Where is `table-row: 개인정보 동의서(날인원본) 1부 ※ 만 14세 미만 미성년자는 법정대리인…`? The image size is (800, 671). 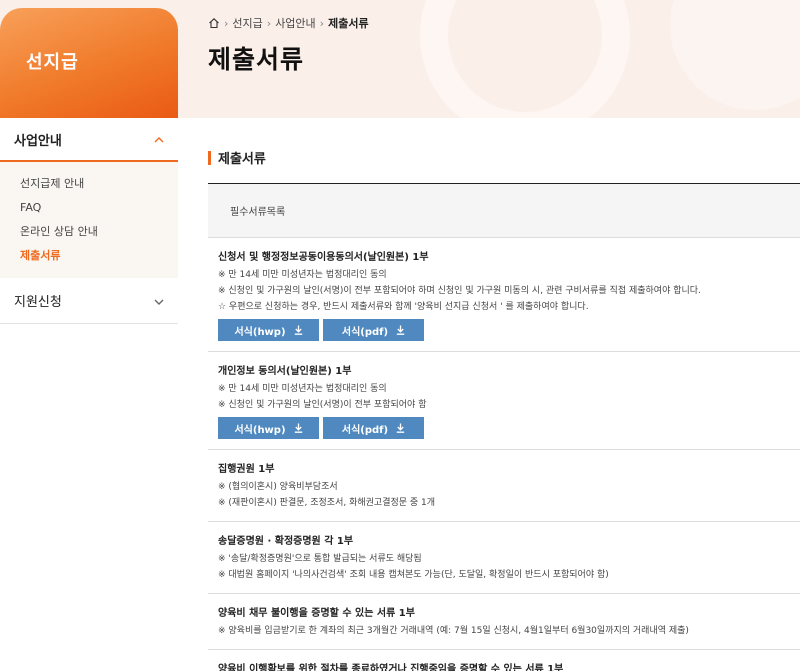
table-row: 개인정보 동의서(날인원본) 1부 ※ 만 14세 미만 미성년자는 법정대리인… is located at coordinates (504, 401).